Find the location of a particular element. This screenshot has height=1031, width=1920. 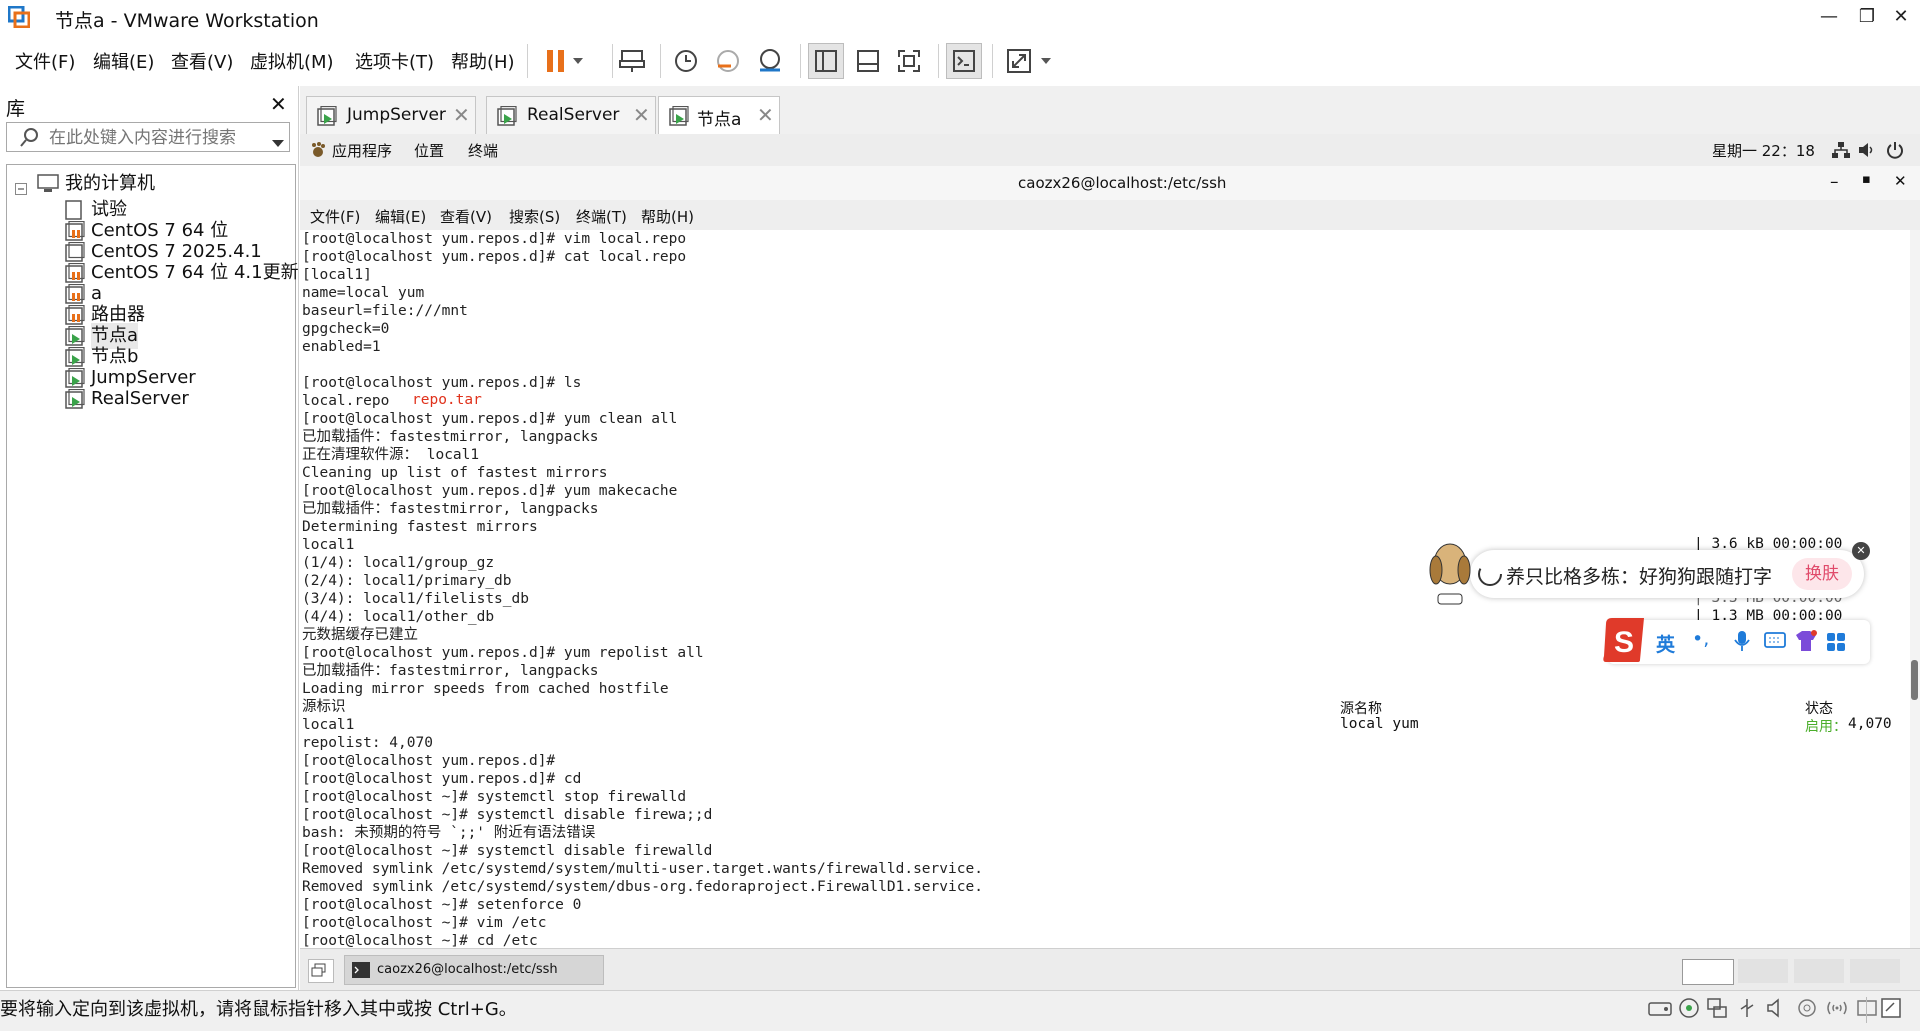

menu-view: 查看(V) is located at coordinates (202, 61).